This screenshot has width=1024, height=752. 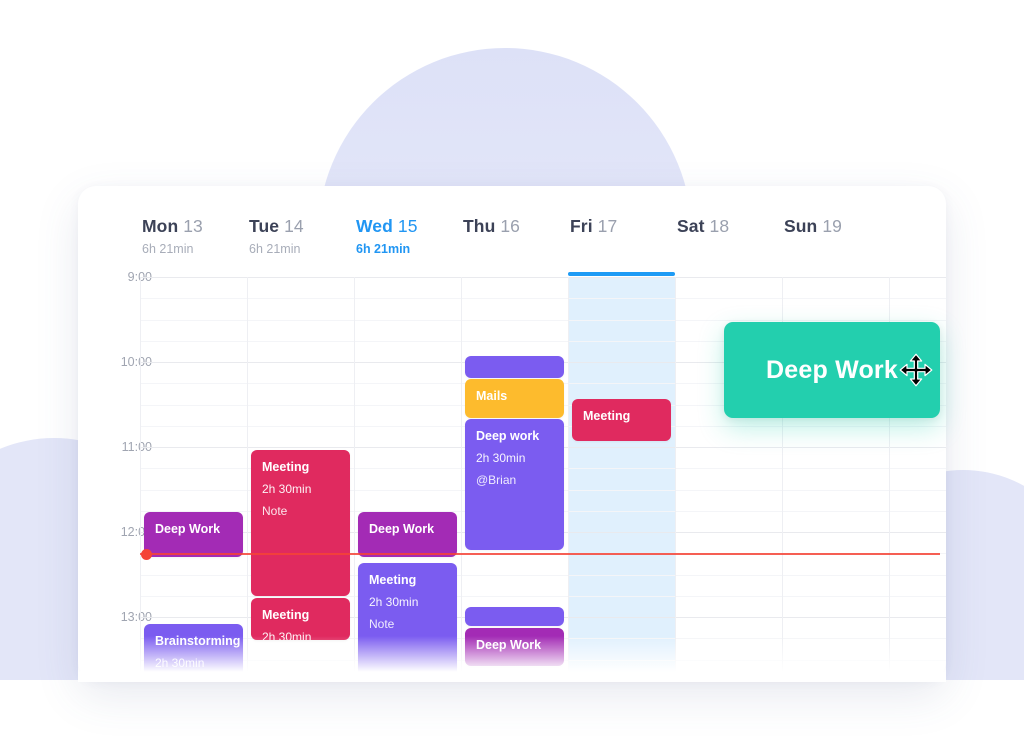 I want to click on calendar-event: Meeting, so click(x=621, y=420).